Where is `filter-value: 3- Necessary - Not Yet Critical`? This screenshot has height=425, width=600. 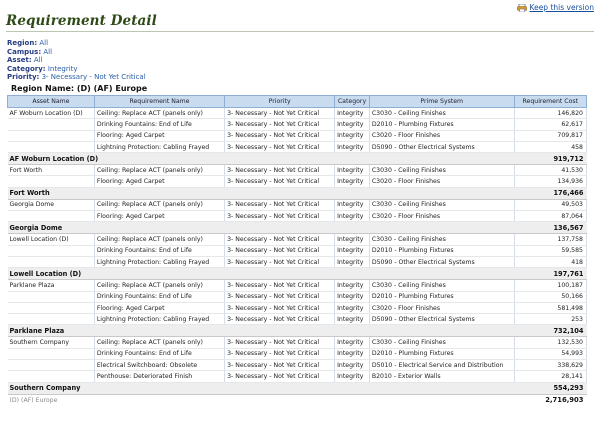
filter-value: 3- Necessary - Not Yet Critical is located at coordinates (93, 77).